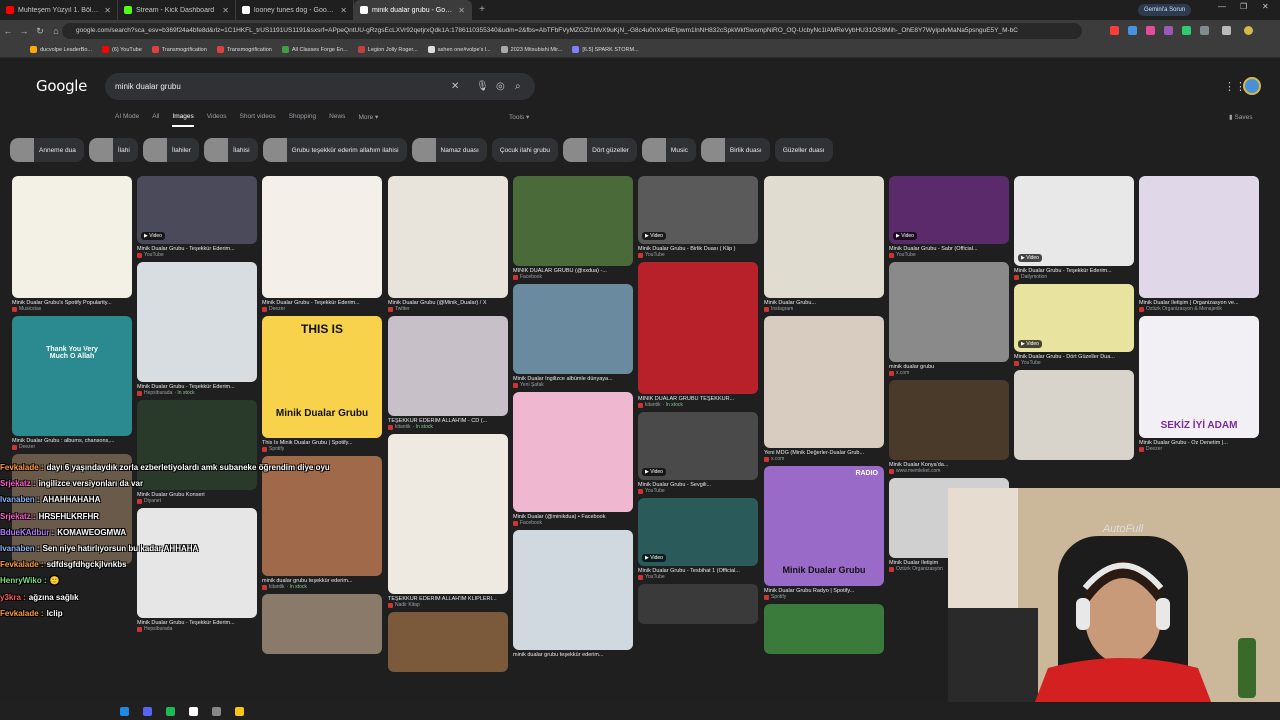  I want to click on image-result: minik dualar grubu x.com, so click(949, 319).